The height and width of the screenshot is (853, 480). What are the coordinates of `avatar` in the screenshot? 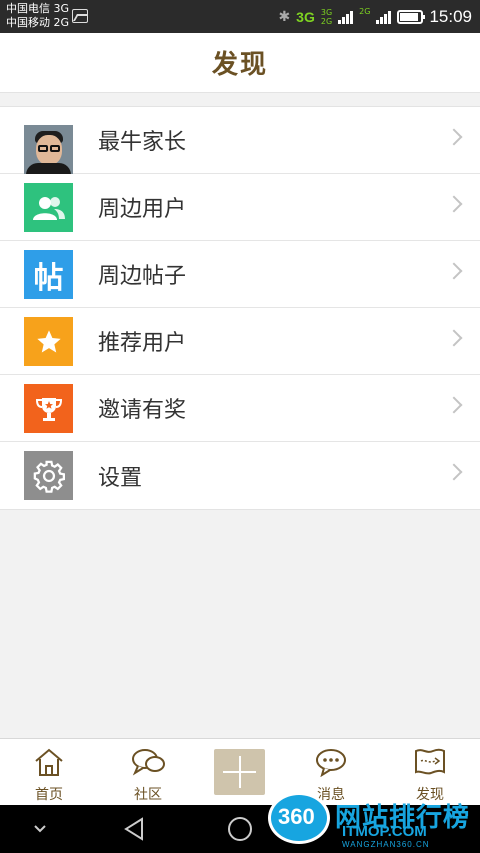 It's located at (48, 149).